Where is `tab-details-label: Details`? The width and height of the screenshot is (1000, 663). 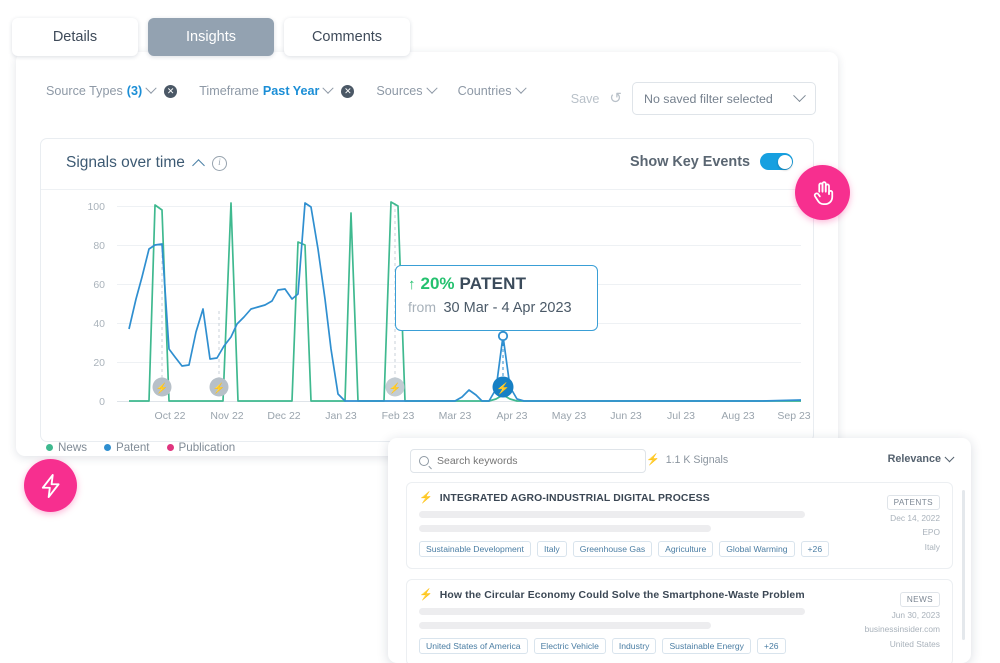
tab-details-label: Details is located at coordinates (75, 37).